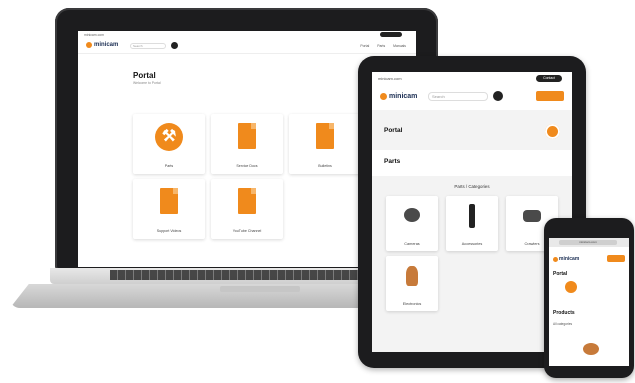 This screenshot has width=635, height=383. I want to click on laptop-logo: minicam, so click(102, 45).